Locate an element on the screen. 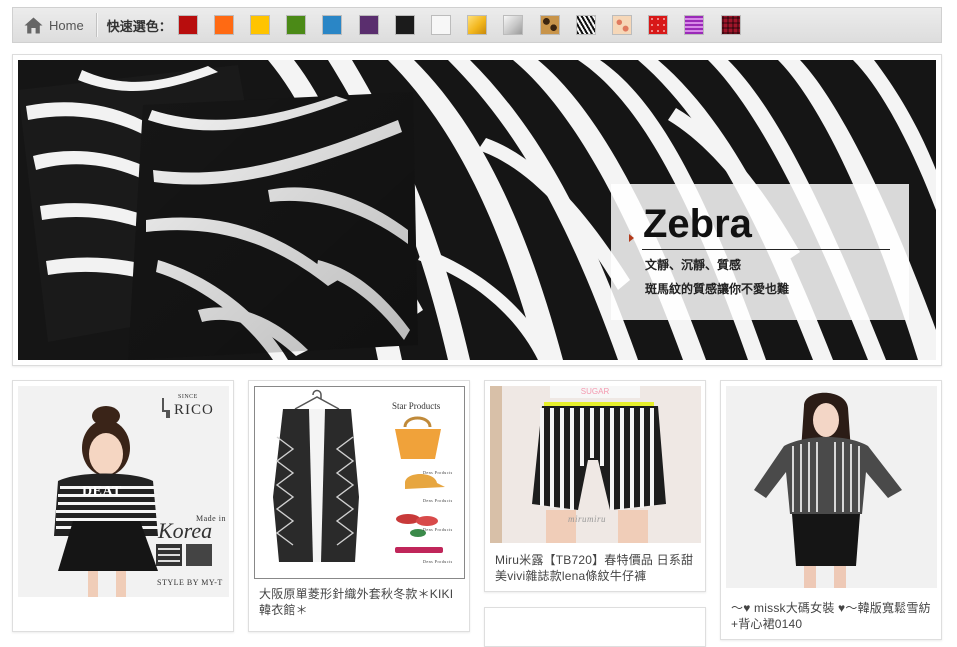 The width and height of the screenshot is (957, 647). color-swatch-white is located at coordinates (441, 25).